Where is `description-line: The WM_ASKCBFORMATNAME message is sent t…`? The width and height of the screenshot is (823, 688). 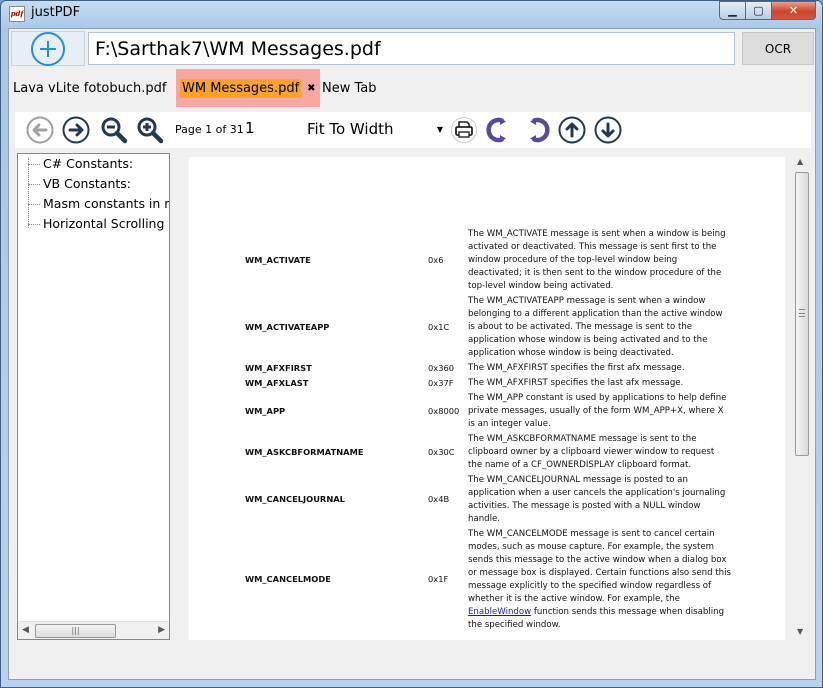
description-line: The WM_ASKCBFORMATNAME message is sent t… is located at coordinates (582, 439).